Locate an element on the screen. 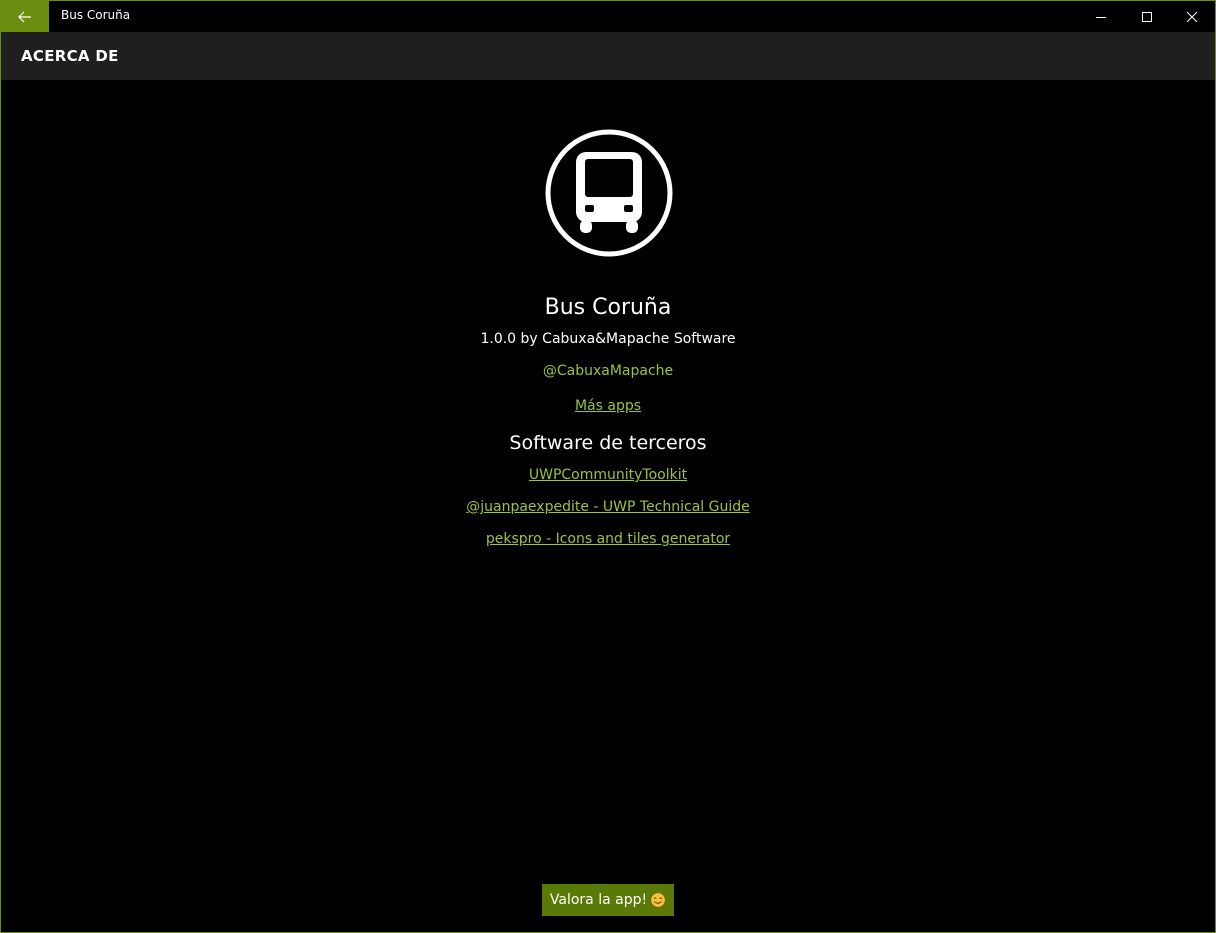  twitter-handle: @CabuxaMapache is located at coordinates (608, 371).